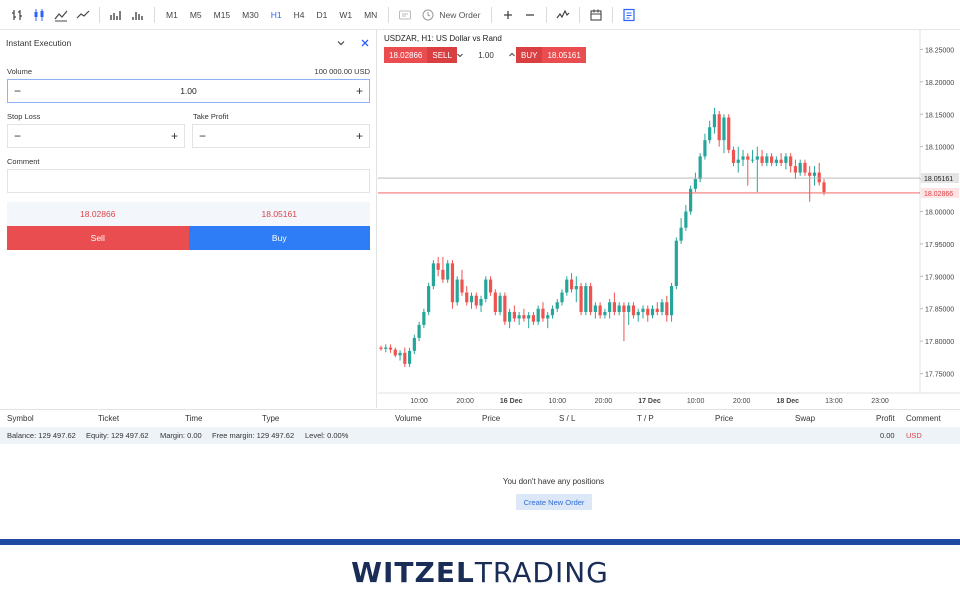 This screenshot has height=600, width=960. I want to click on one-click-trading-icon, so click(405, 15).